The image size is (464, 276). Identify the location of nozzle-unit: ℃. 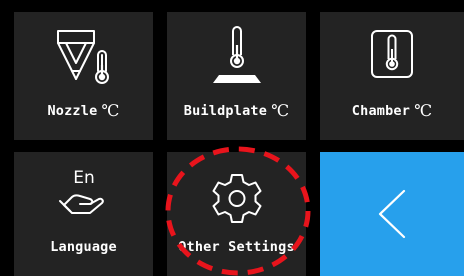
(110, 110).